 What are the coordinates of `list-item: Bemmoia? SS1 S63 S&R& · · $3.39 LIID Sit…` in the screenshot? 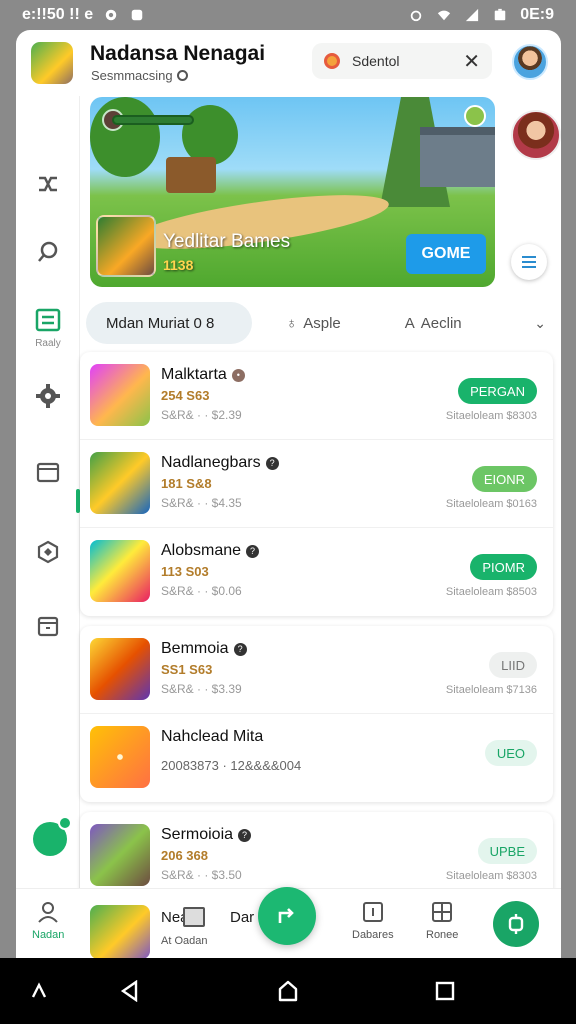 It's located at (316, 670).